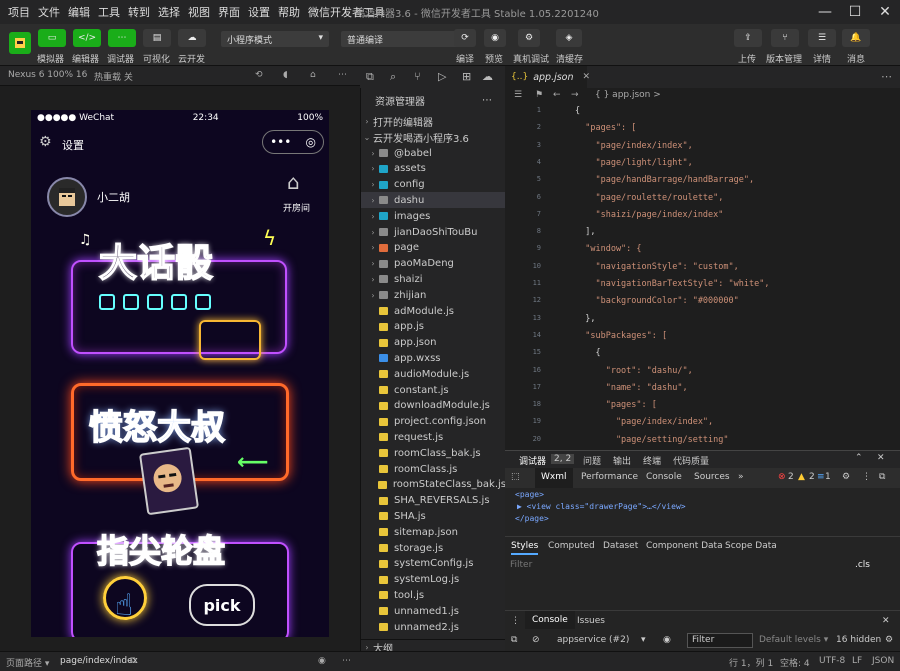  What do you see at coordinates (293, 142) in the screenshot?
I see `capsule-menu: ••• ◎` at bounding box center [293, 142].